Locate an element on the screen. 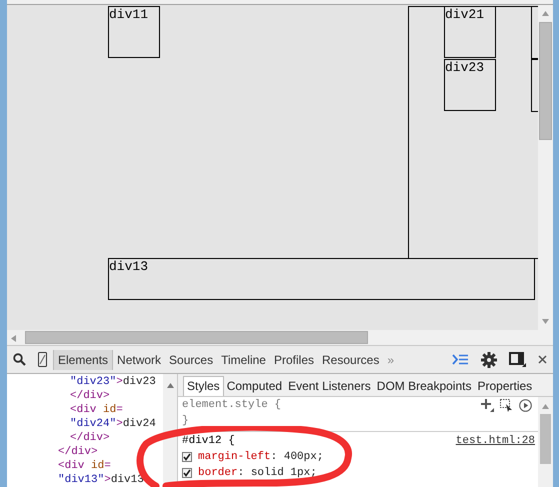 The width and height of the screenshot is (559, 487). scroll-up-icon is located at coordinates (170, 385).